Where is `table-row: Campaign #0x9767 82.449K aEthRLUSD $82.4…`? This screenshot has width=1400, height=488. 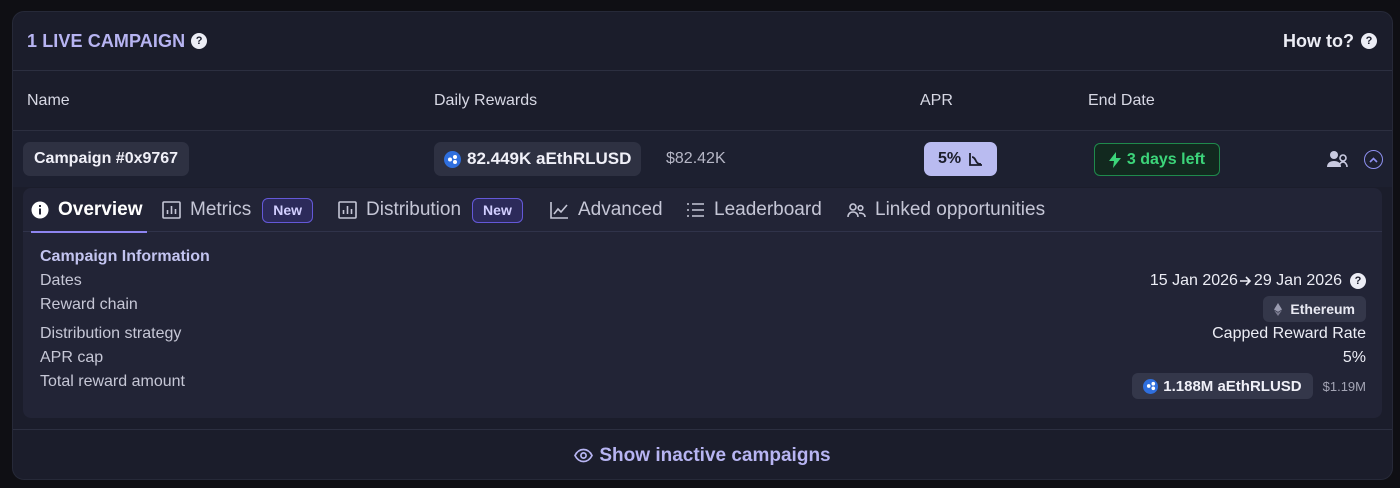
table-row: Campaign #0x9767 82.449K aEthRLUSD $82.4… is located at coordinates (702, 159).